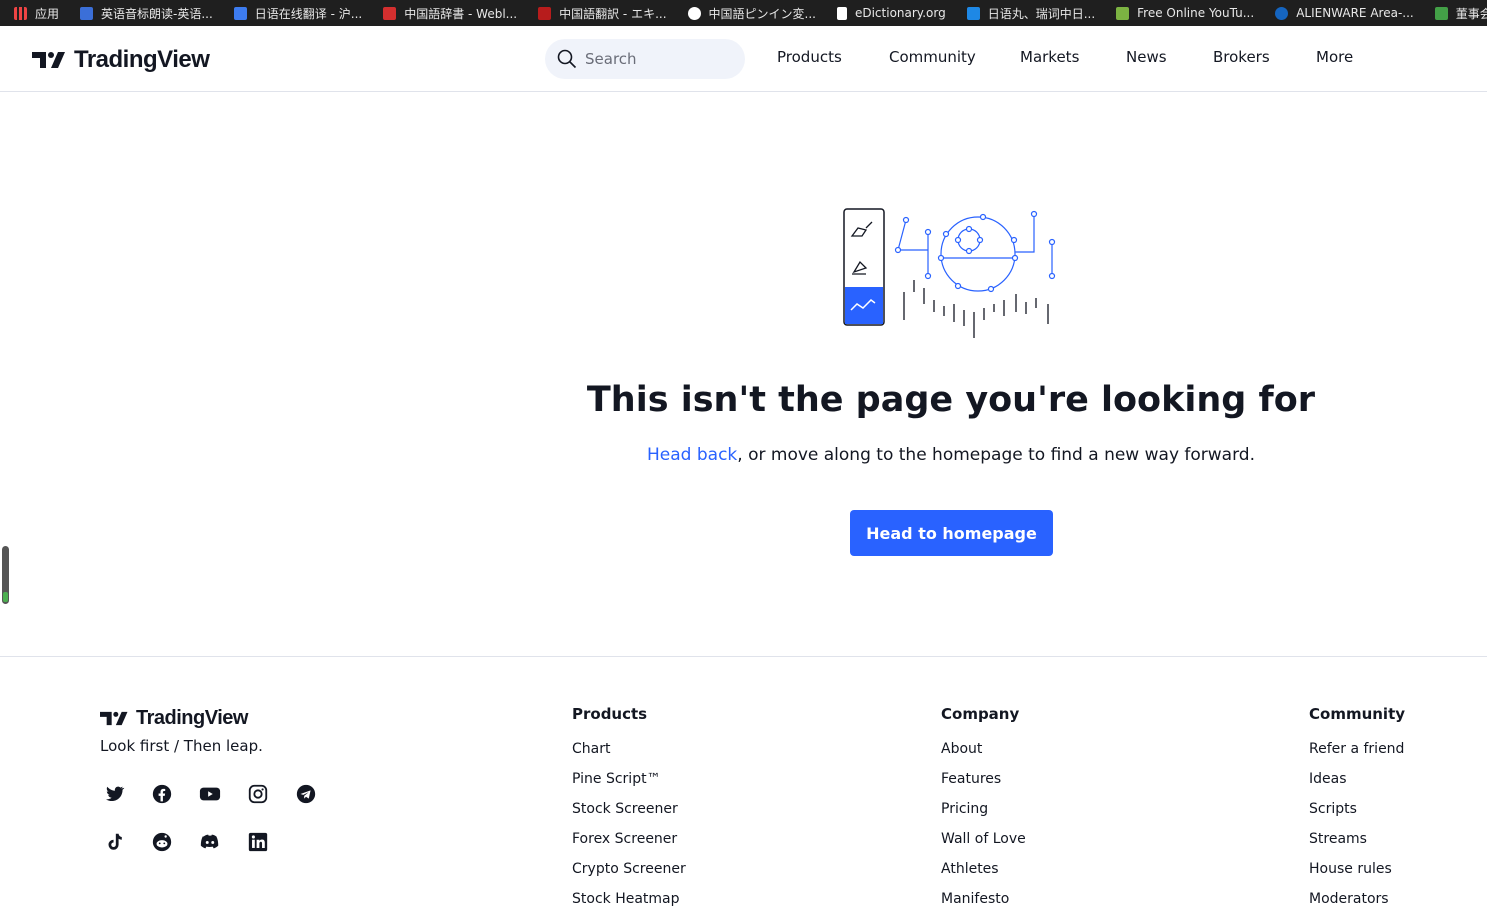 The height and width of the screenshot is (919, 1487). Describe the element at coordinates (629, 844) in the screenshot. I see `footer-link: Forex Screener` at that location.